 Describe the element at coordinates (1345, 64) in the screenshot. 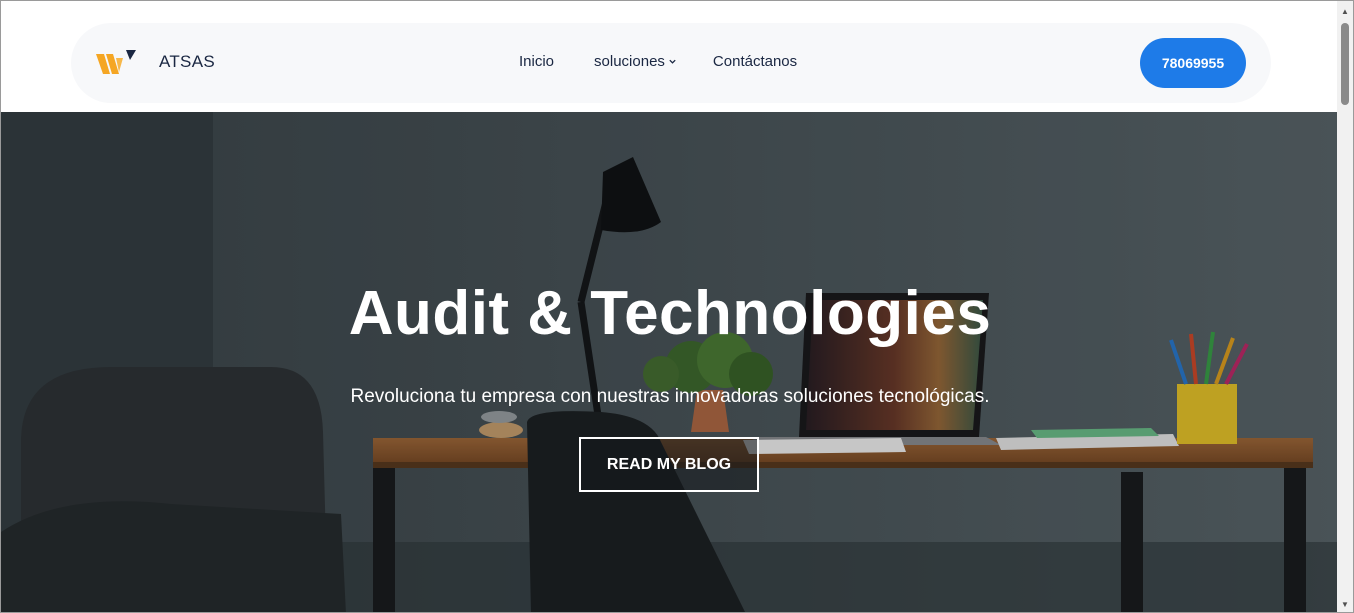

I see `scroll-thumb` at that location.